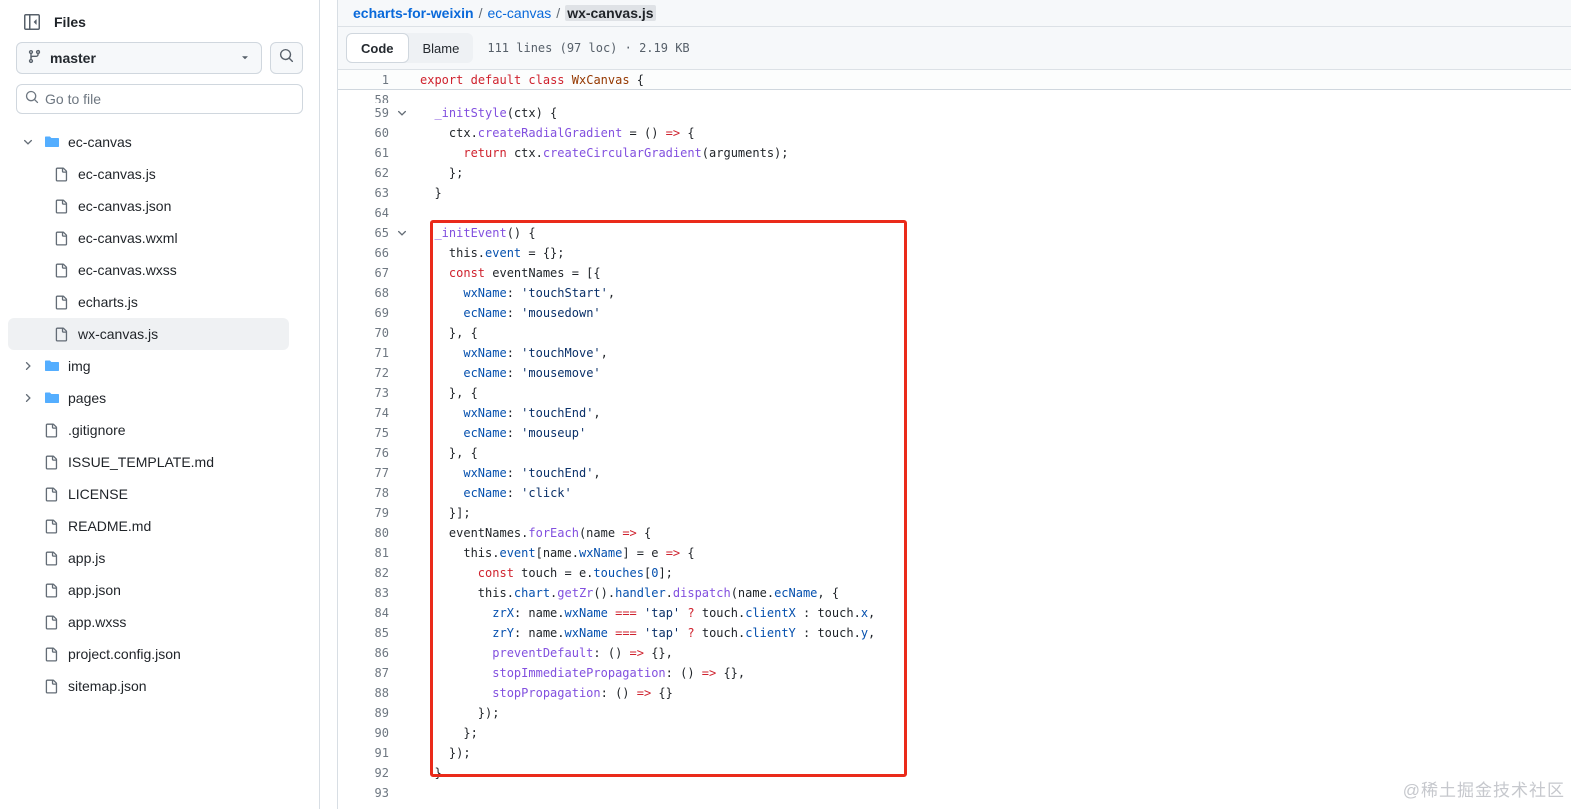 The image size is (1571, 809). I want to click on line-number: 80, so click(363, 533).